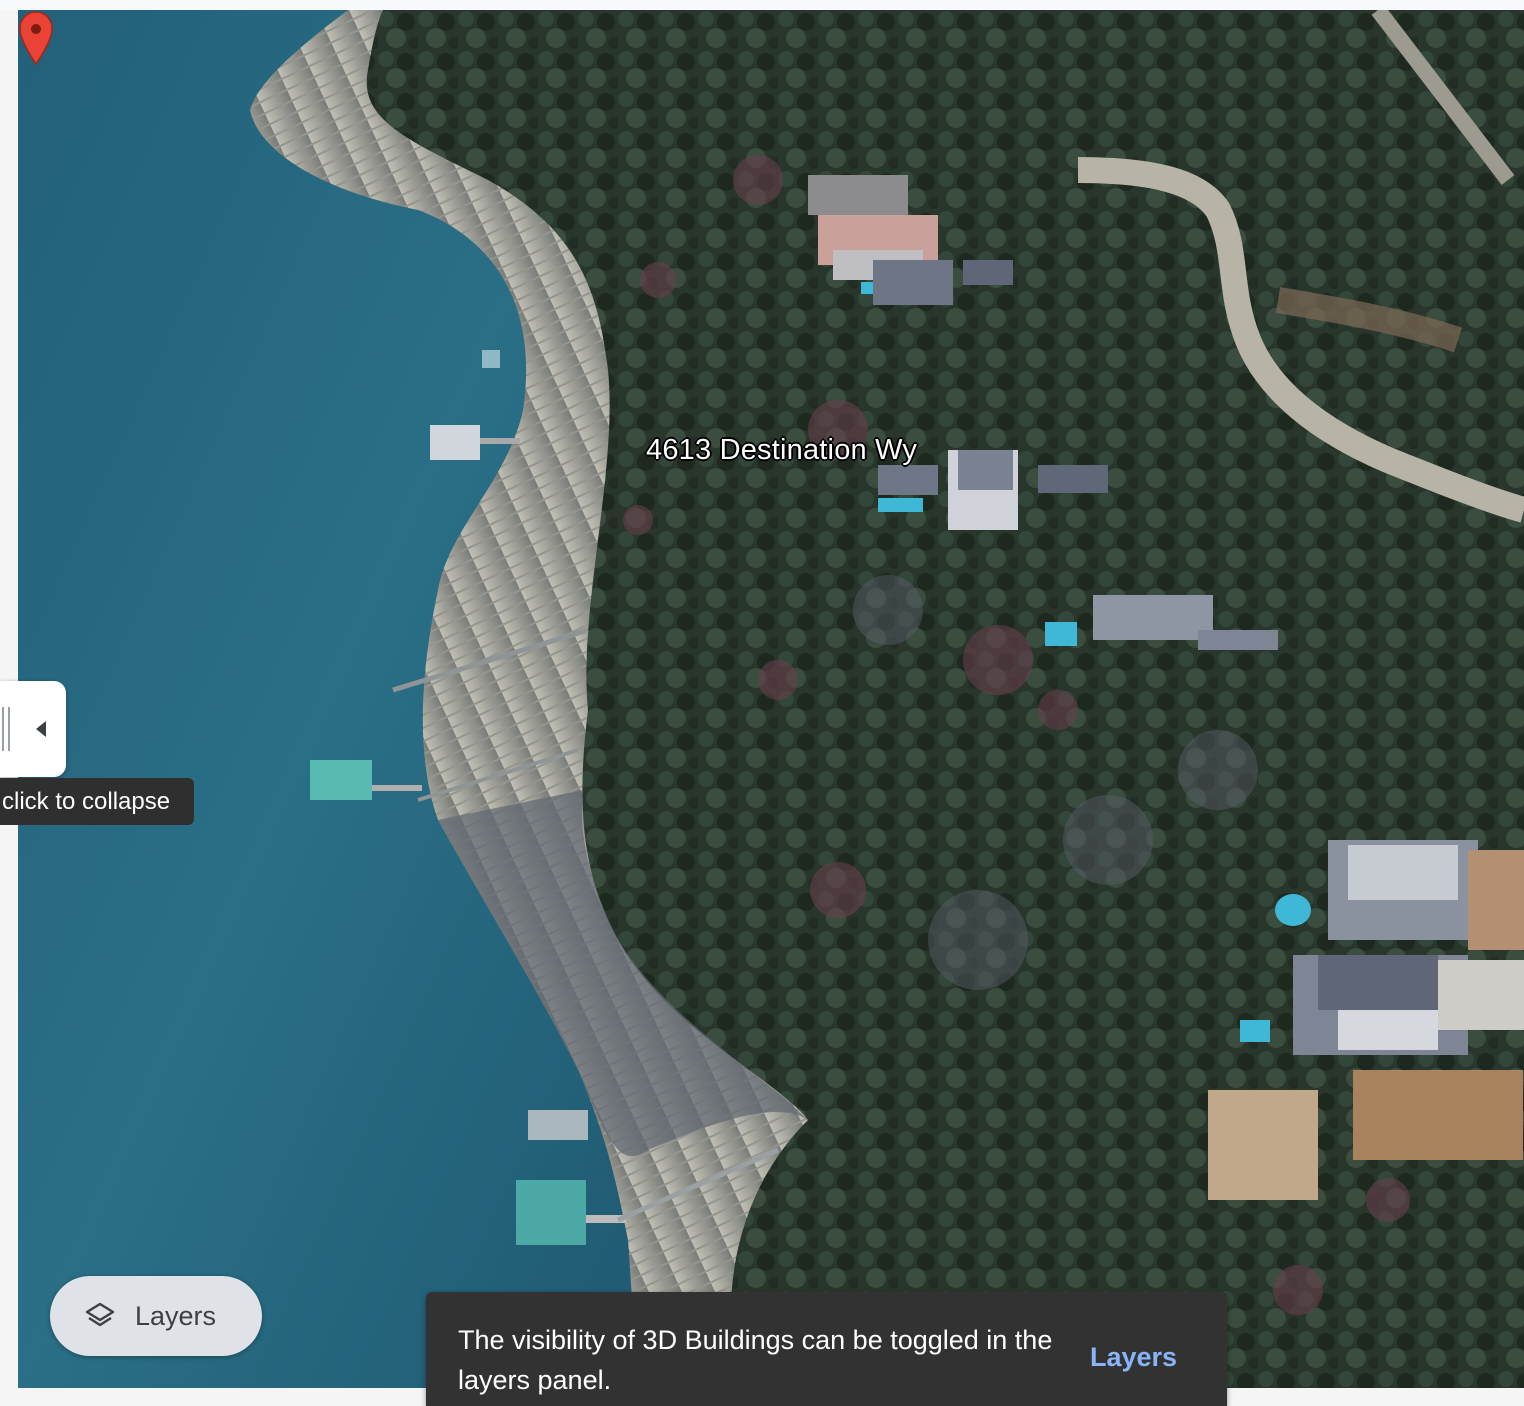 Image resolution: width=1524 pixels, height=1406 pixels. Describe the element at coordinates (100, 1314) in the screenshot. I see `layers-icon` at that location.